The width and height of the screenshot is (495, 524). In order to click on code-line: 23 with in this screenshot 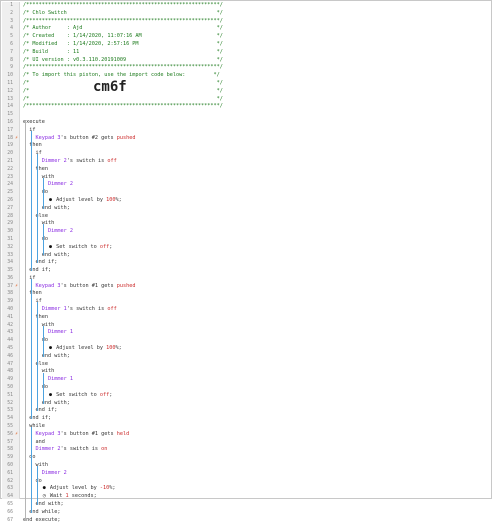, I will do `click(246, 178)`.